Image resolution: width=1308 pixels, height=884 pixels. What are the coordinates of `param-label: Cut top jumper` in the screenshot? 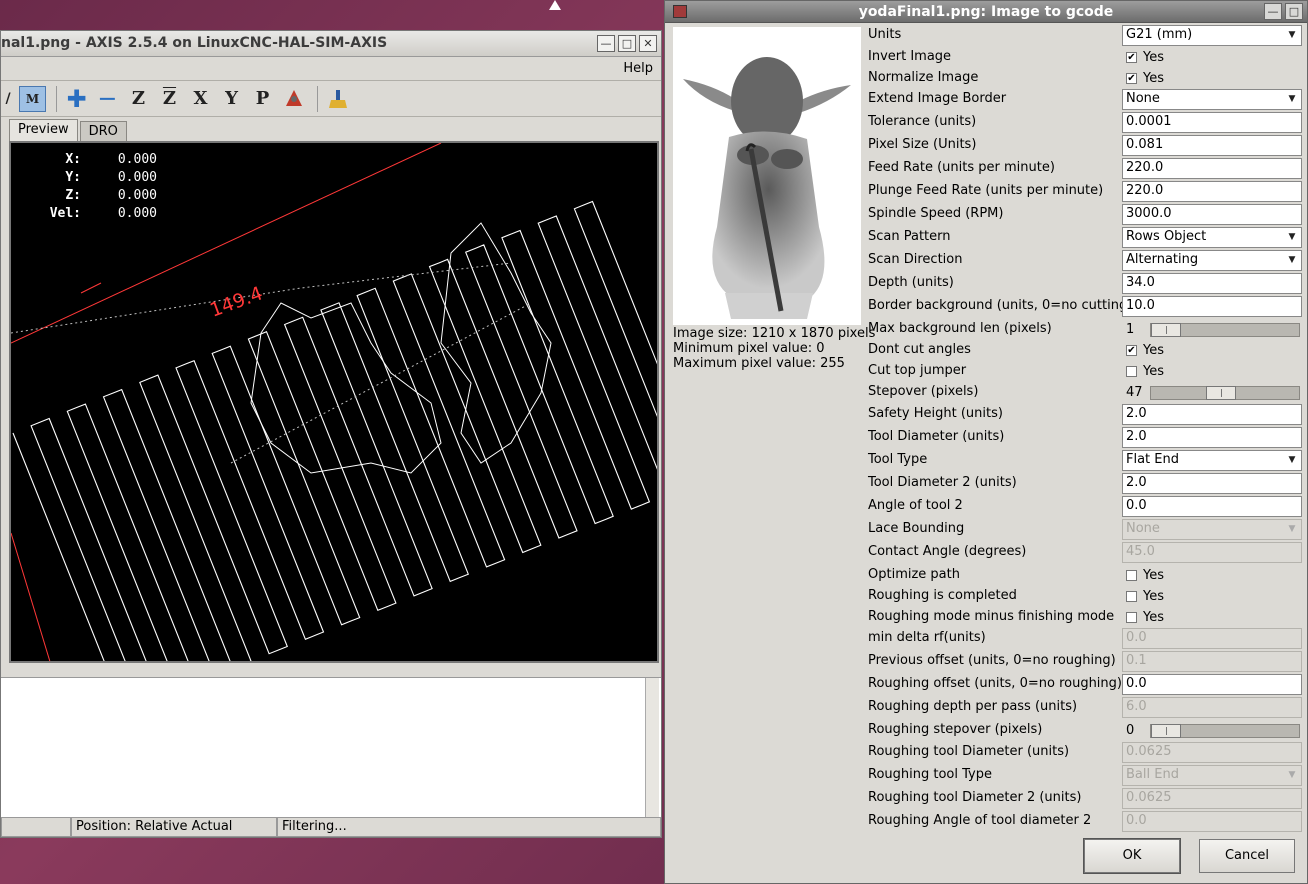 It's located at (917, 370).